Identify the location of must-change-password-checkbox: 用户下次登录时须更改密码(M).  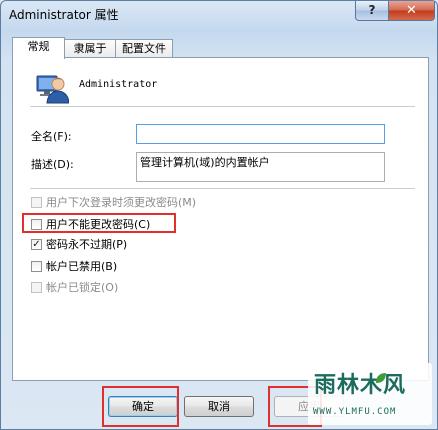
(113, 202).